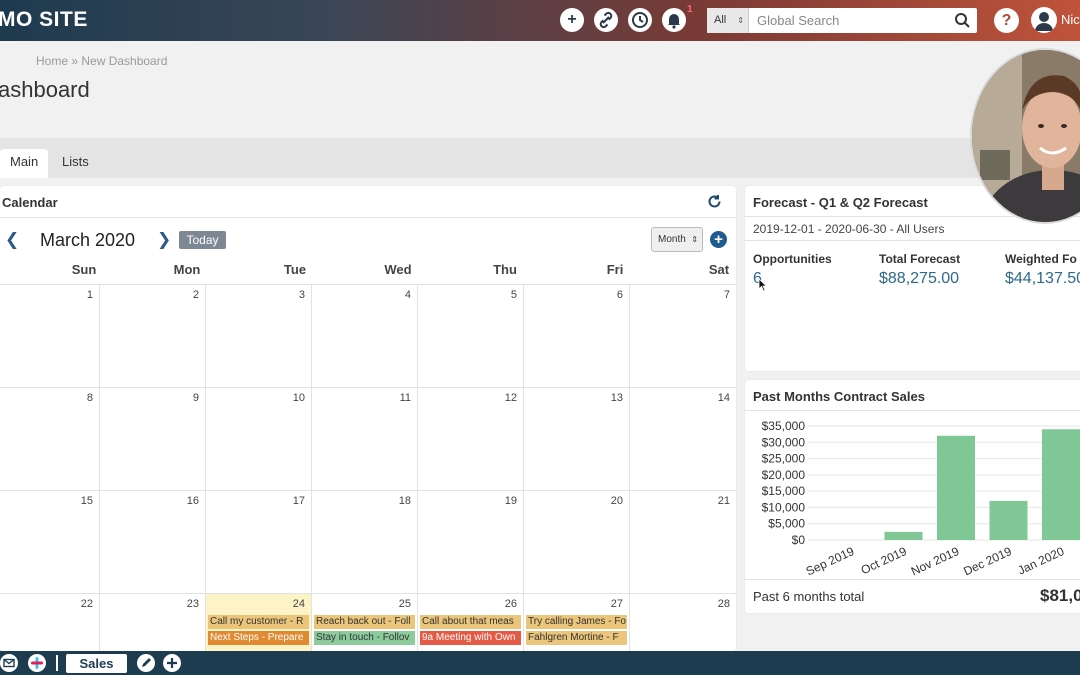  What do you see at coordinates (259, 438) in the screenshot?
I see `calendar-day-cell: 10` at bounding box center [259, 438].